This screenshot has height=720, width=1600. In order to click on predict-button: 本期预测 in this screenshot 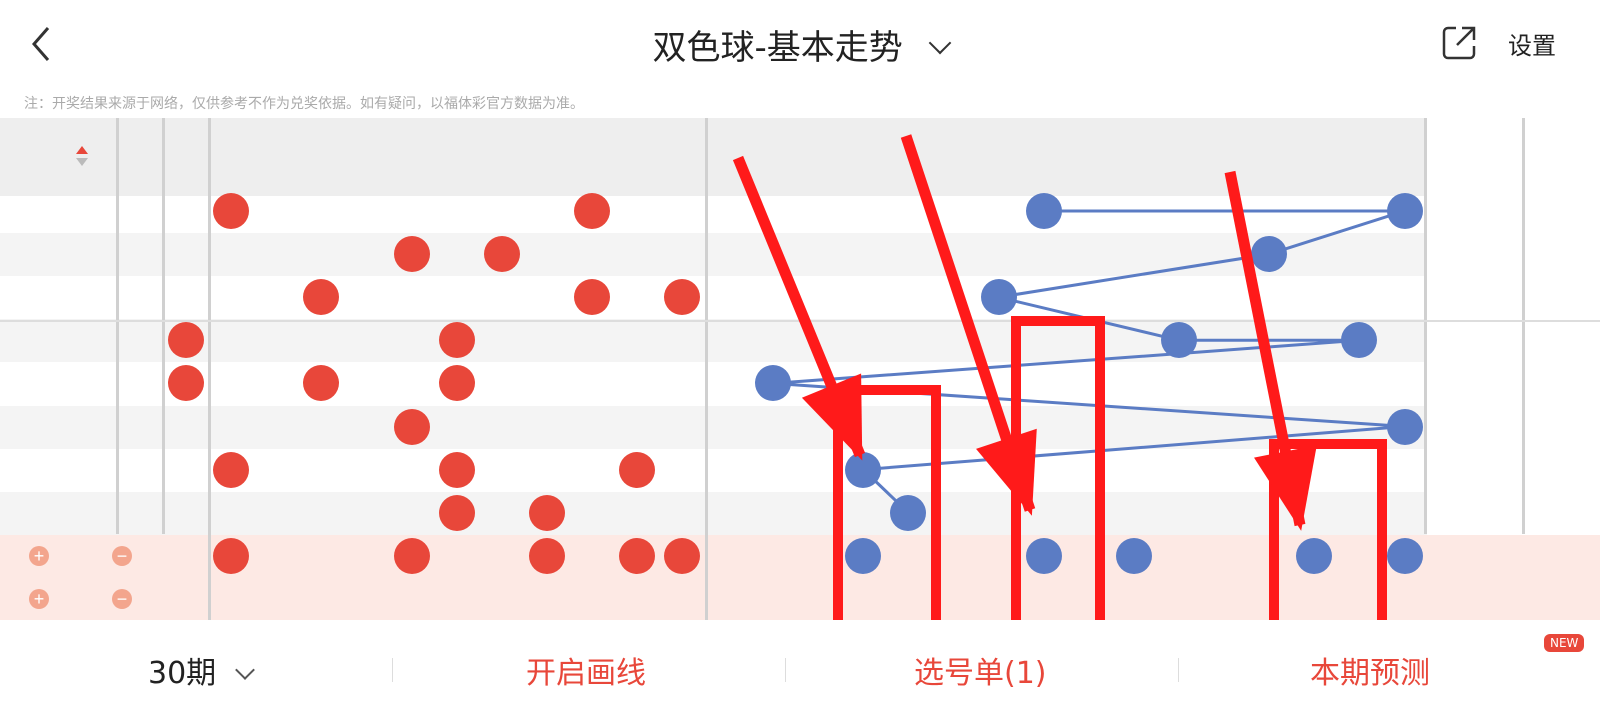, I will do `click(1370, 670)`.